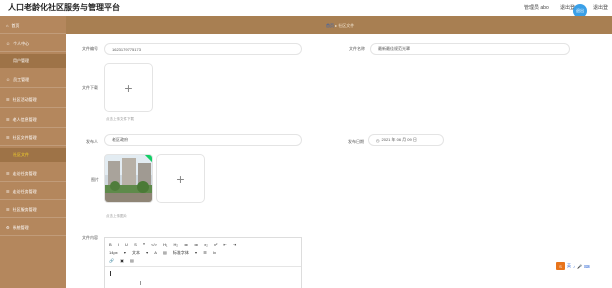  Describe the element at coordinates (21, 154) in the screenshot. I see `sidebar-item-label: 社区文件` at that location.